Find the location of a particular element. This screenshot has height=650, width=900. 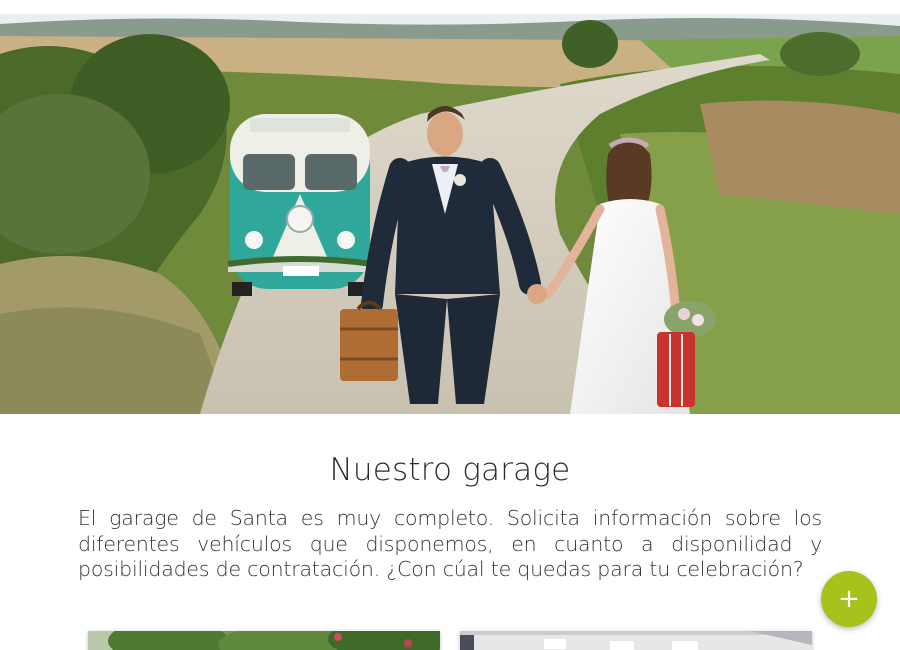

plus-icon: + is located at coordinates (849, 599).